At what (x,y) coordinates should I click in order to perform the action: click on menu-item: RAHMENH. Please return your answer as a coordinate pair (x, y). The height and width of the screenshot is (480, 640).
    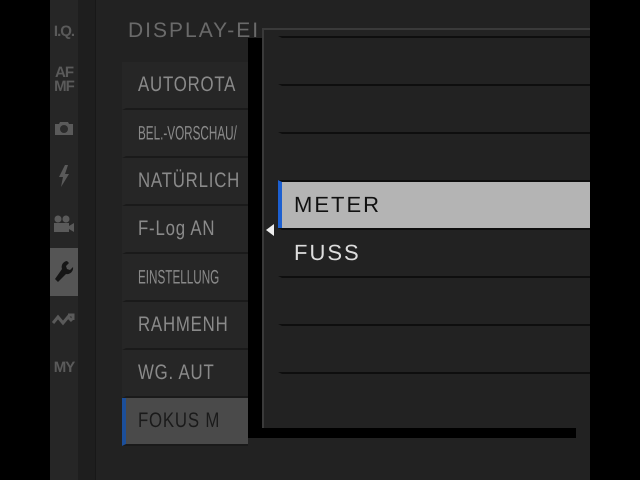
    Looking at the image, I should click on (185, 326).